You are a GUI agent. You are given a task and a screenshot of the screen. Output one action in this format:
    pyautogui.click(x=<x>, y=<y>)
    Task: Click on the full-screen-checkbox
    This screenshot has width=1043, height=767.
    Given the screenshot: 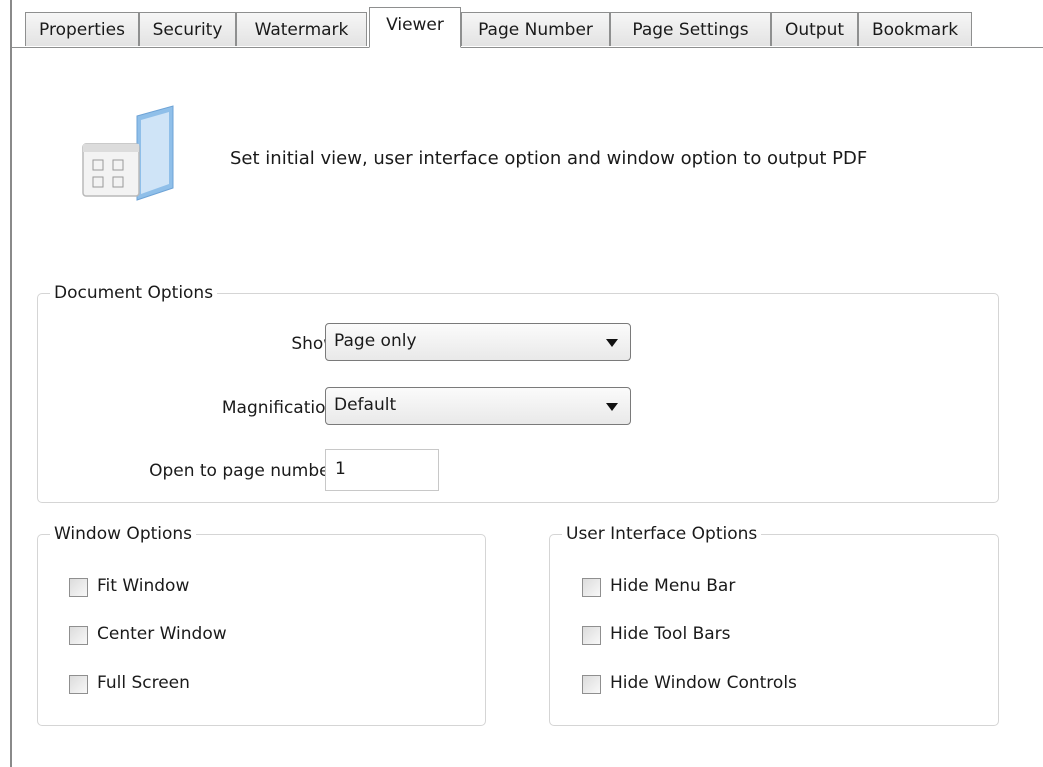 What is the action you would take?
    pyautogui.click(x=78, y=684)
    